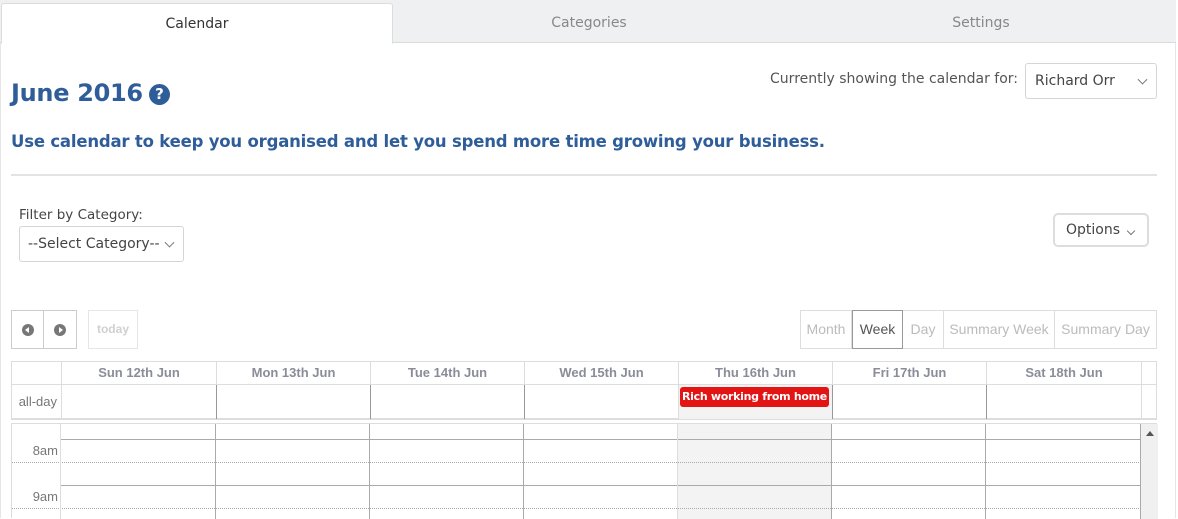  I want to click on time-label: 9am, so click(45, 496).